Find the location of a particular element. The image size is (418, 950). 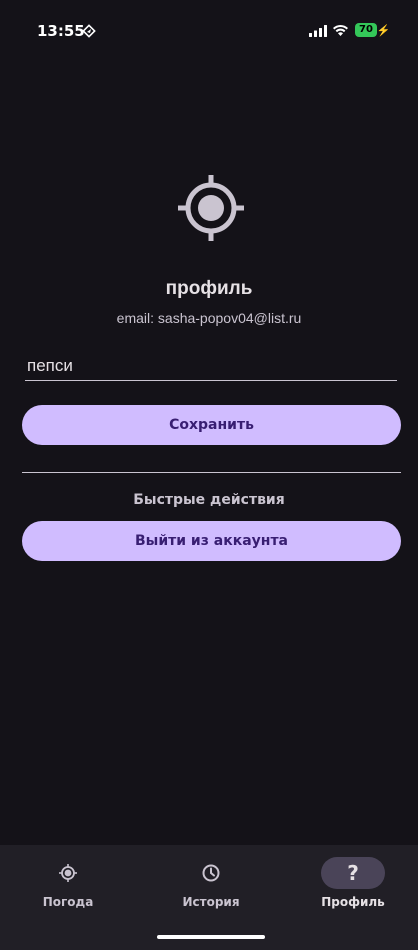

nav-profile-label: Профиль is located at coordinates (353, 902).